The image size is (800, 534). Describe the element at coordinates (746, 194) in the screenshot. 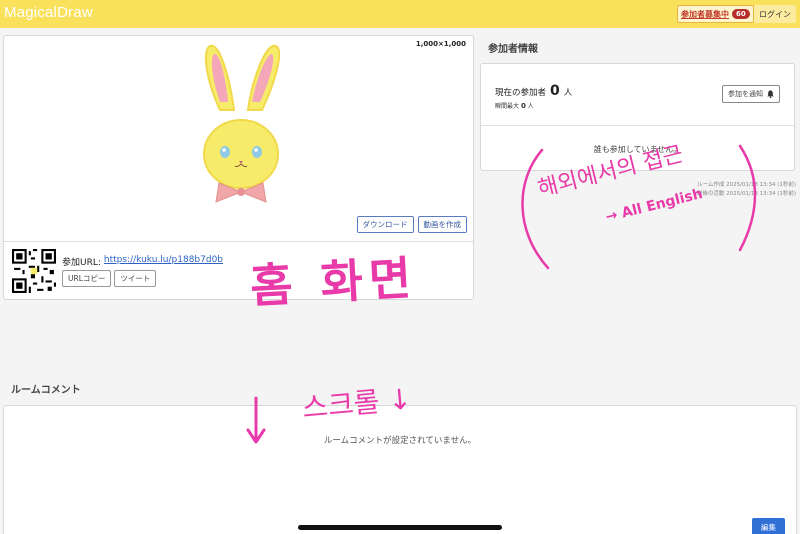

I see `last-activity-time: 最後の活動 2025/01/18 13:34 (1秒前)` at that location.